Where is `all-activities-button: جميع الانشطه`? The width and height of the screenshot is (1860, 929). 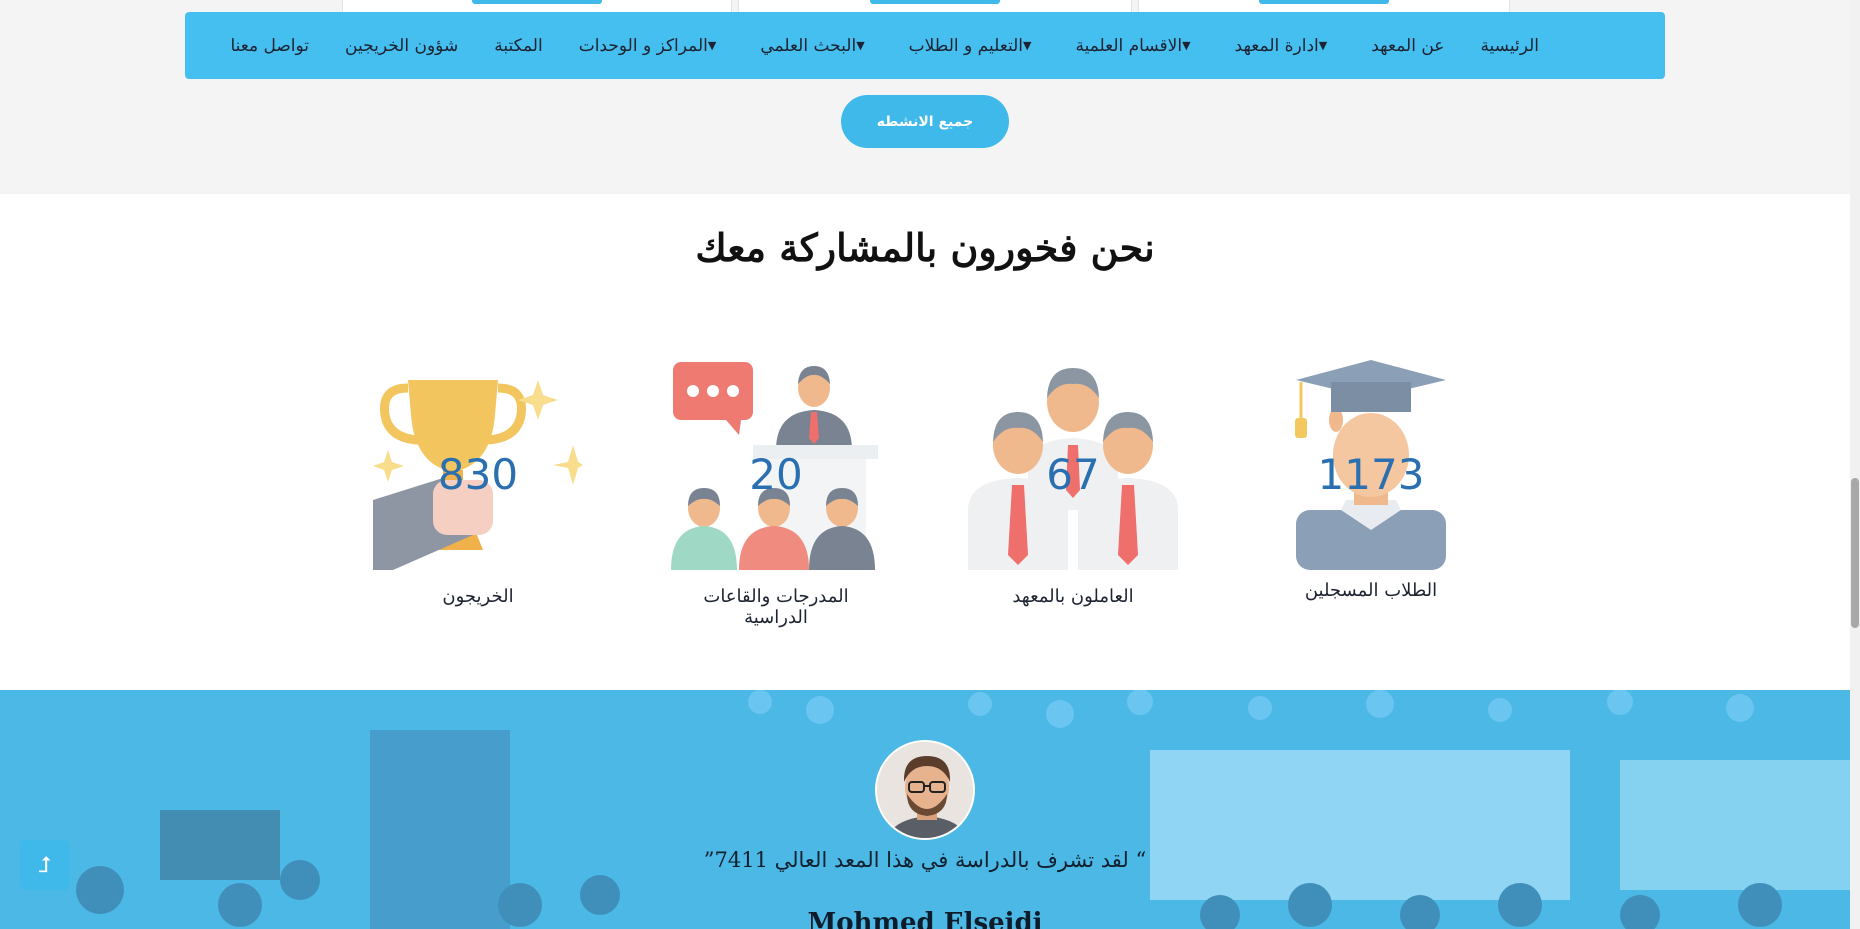
all-activities-button: جميع الانشطه is located at coordinates (925, 121).